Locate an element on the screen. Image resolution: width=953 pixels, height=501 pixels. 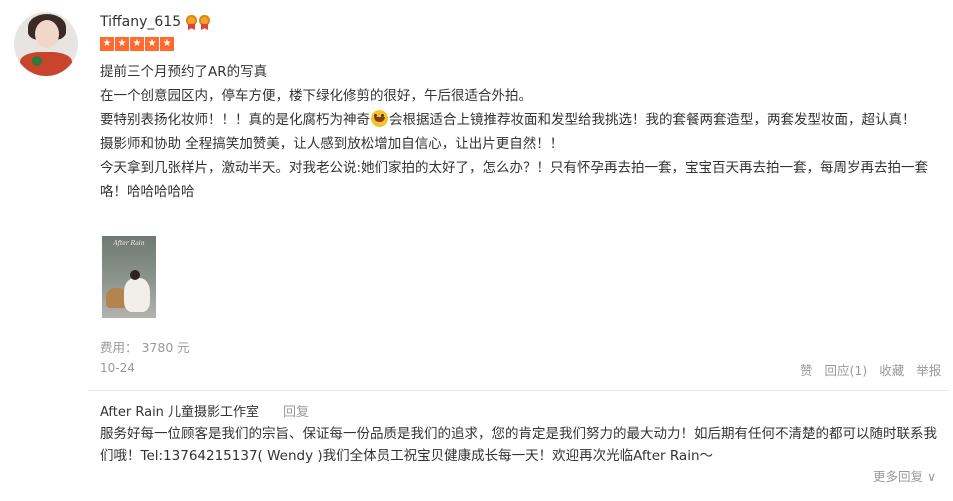
avatar-food is located at coordinates (46, 64).